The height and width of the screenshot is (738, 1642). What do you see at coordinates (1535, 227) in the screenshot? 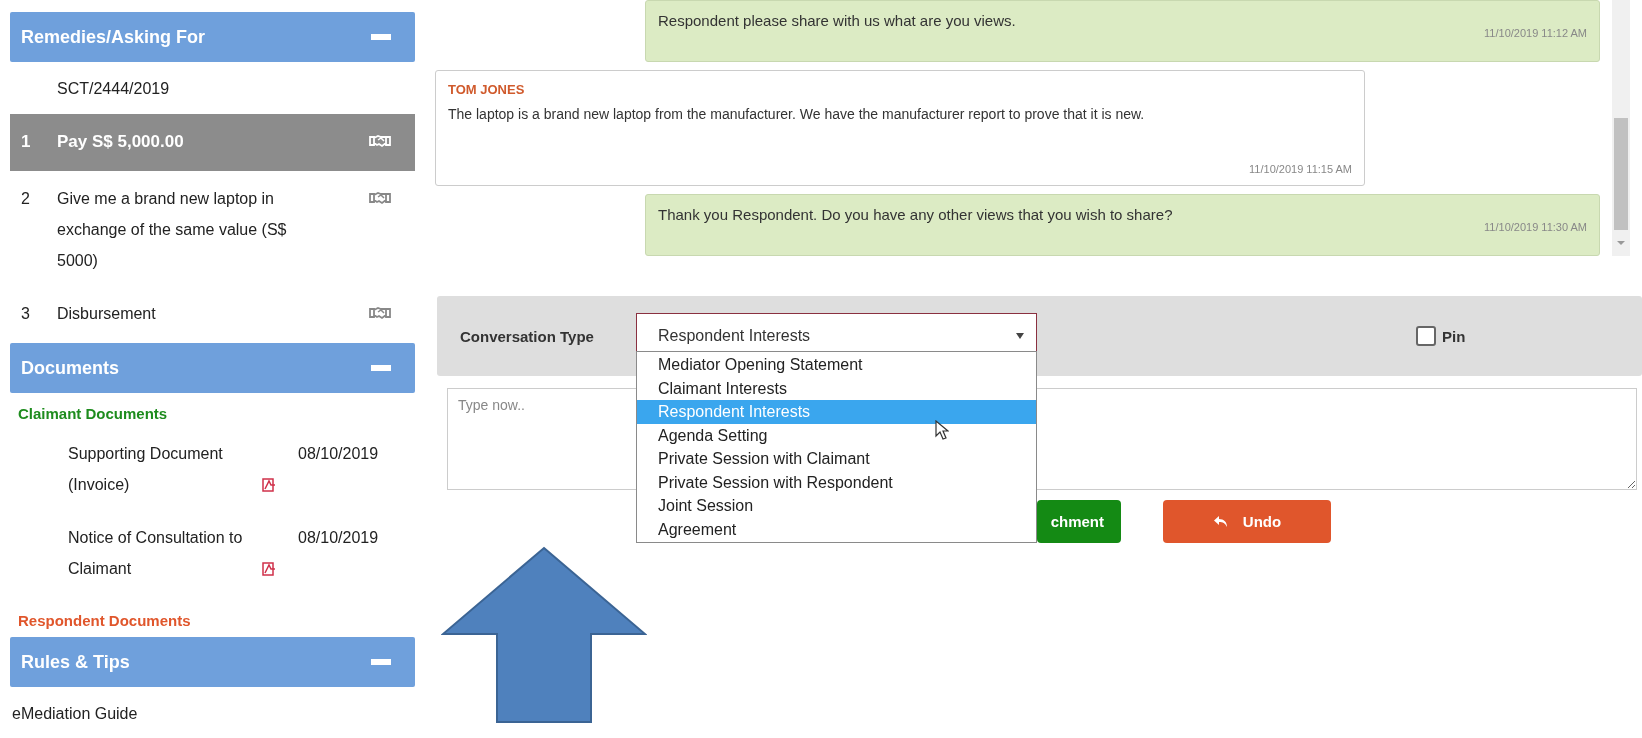
I see `message-time: 11/10/2019 11:30 AM` at bounding box center [1535, 227].